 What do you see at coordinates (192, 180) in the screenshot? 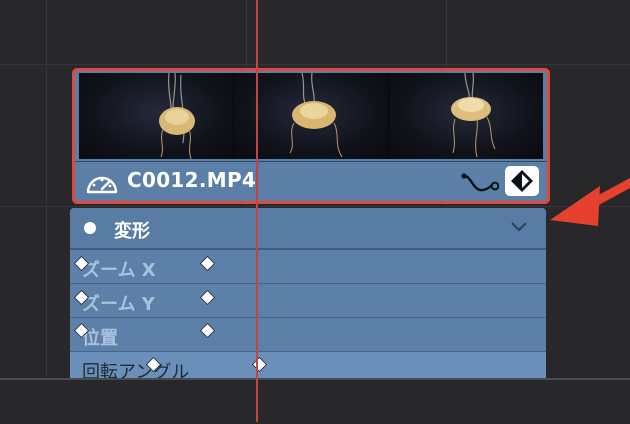
I see `clip-name: C0012.MP4` at bounding box center [192, 180].